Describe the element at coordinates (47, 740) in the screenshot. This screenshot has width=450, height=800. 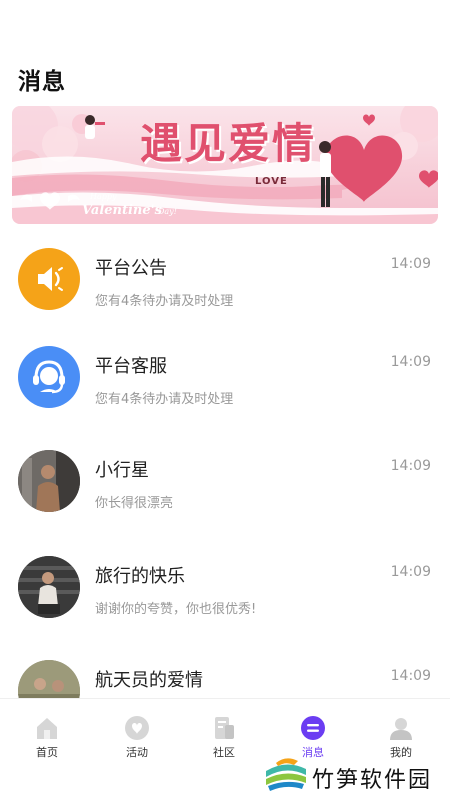
I see `tab-home: 首页` at that location.